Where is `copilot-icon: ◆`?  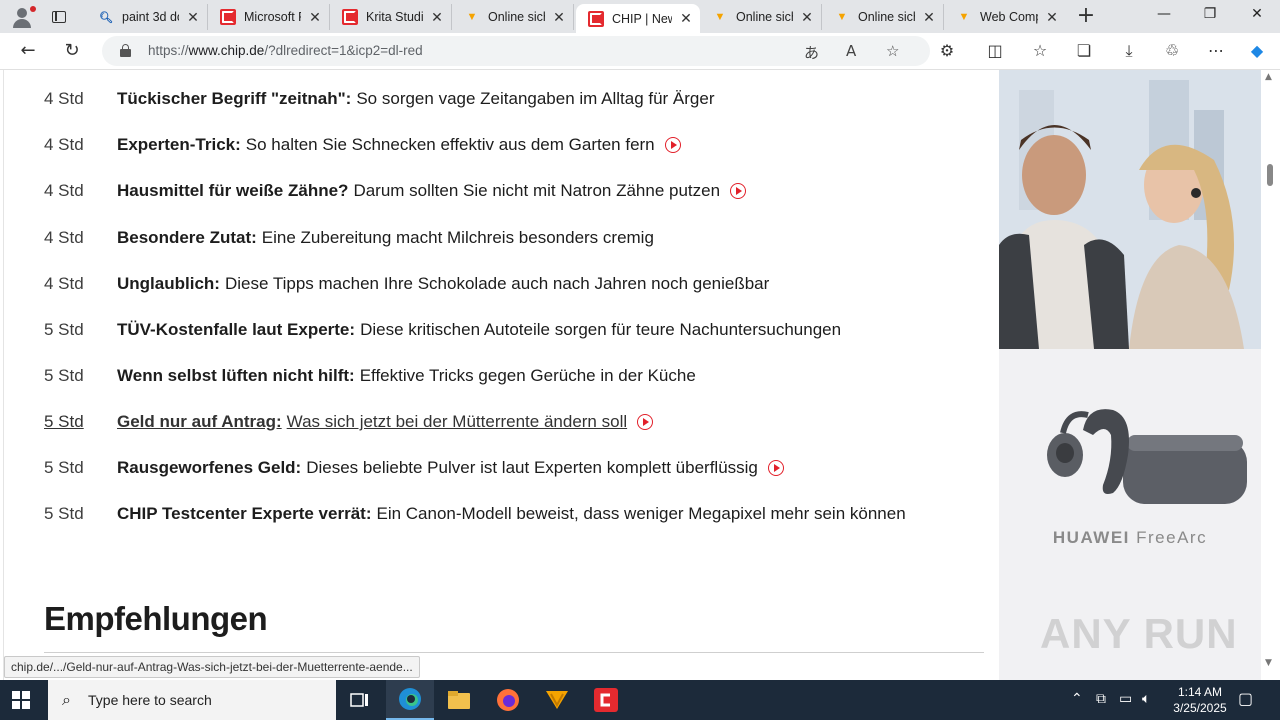 copilot-icon: ◆ is located at coordinates (1257, 52).